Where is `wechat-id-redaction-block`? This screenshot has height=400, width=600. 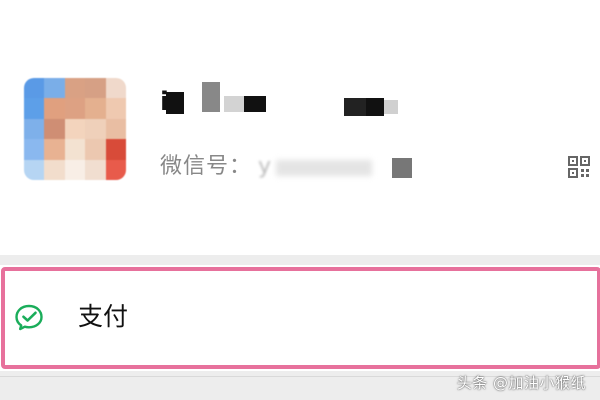 wechat-id-redaction-block is located at coordinates (402, 168).